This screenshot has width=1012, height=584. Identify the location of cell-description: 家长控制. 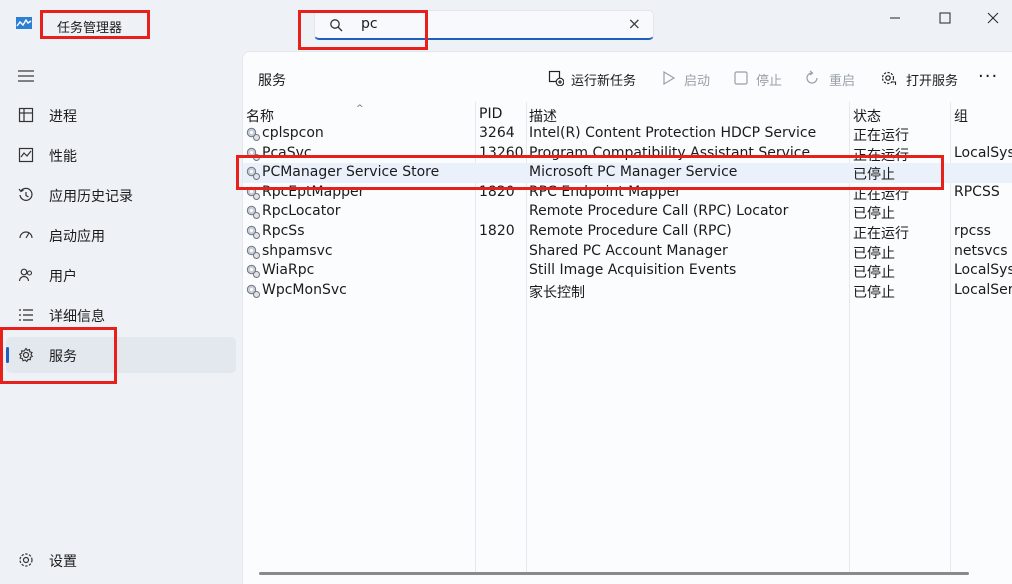
(557, 292).